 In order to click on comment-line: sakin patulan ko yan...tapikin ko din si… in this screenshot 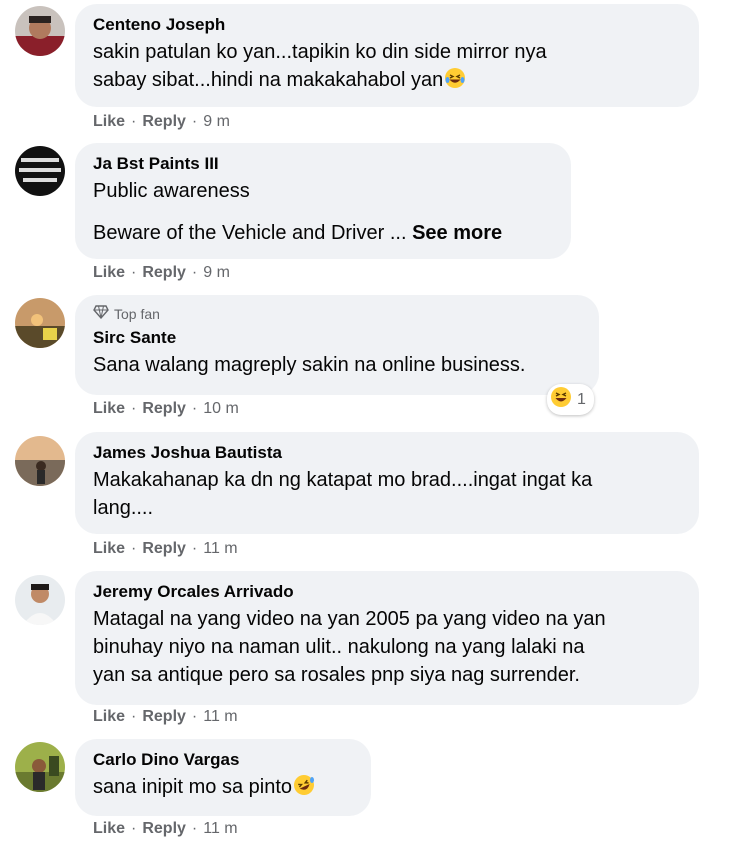, I will do `click(320, 52)`.